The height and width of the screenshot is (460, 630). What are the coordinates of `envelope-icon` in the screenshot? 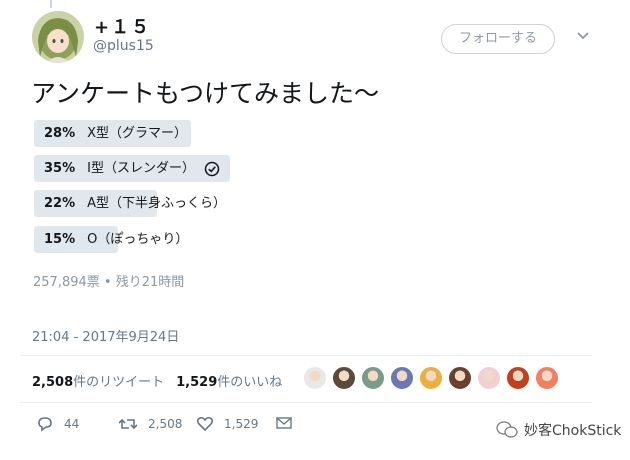 It's located at (284, 423).